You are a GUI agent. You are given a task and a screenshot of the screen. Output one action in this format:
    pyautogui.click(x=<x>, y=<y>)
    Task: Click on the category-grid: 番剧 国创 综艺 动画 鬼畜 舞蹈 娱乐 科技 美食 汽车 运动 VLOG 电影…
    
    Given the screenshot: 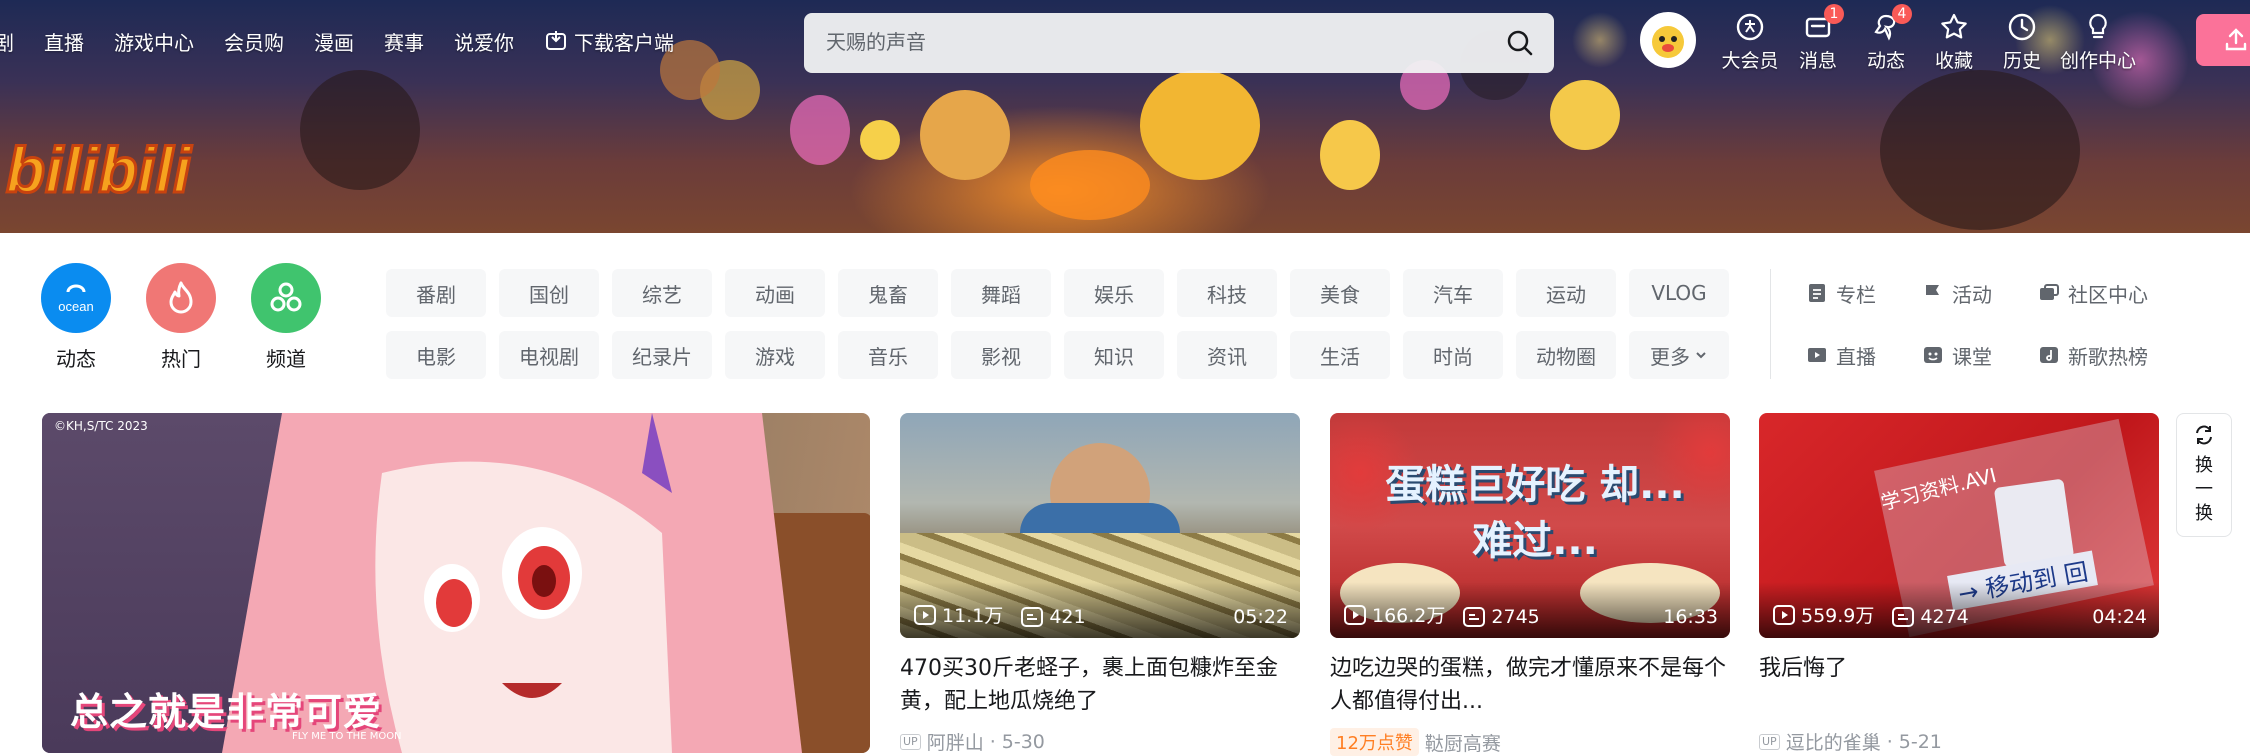 What is the action you would take?
    pyautogui.click(x=1057, y=324)
    